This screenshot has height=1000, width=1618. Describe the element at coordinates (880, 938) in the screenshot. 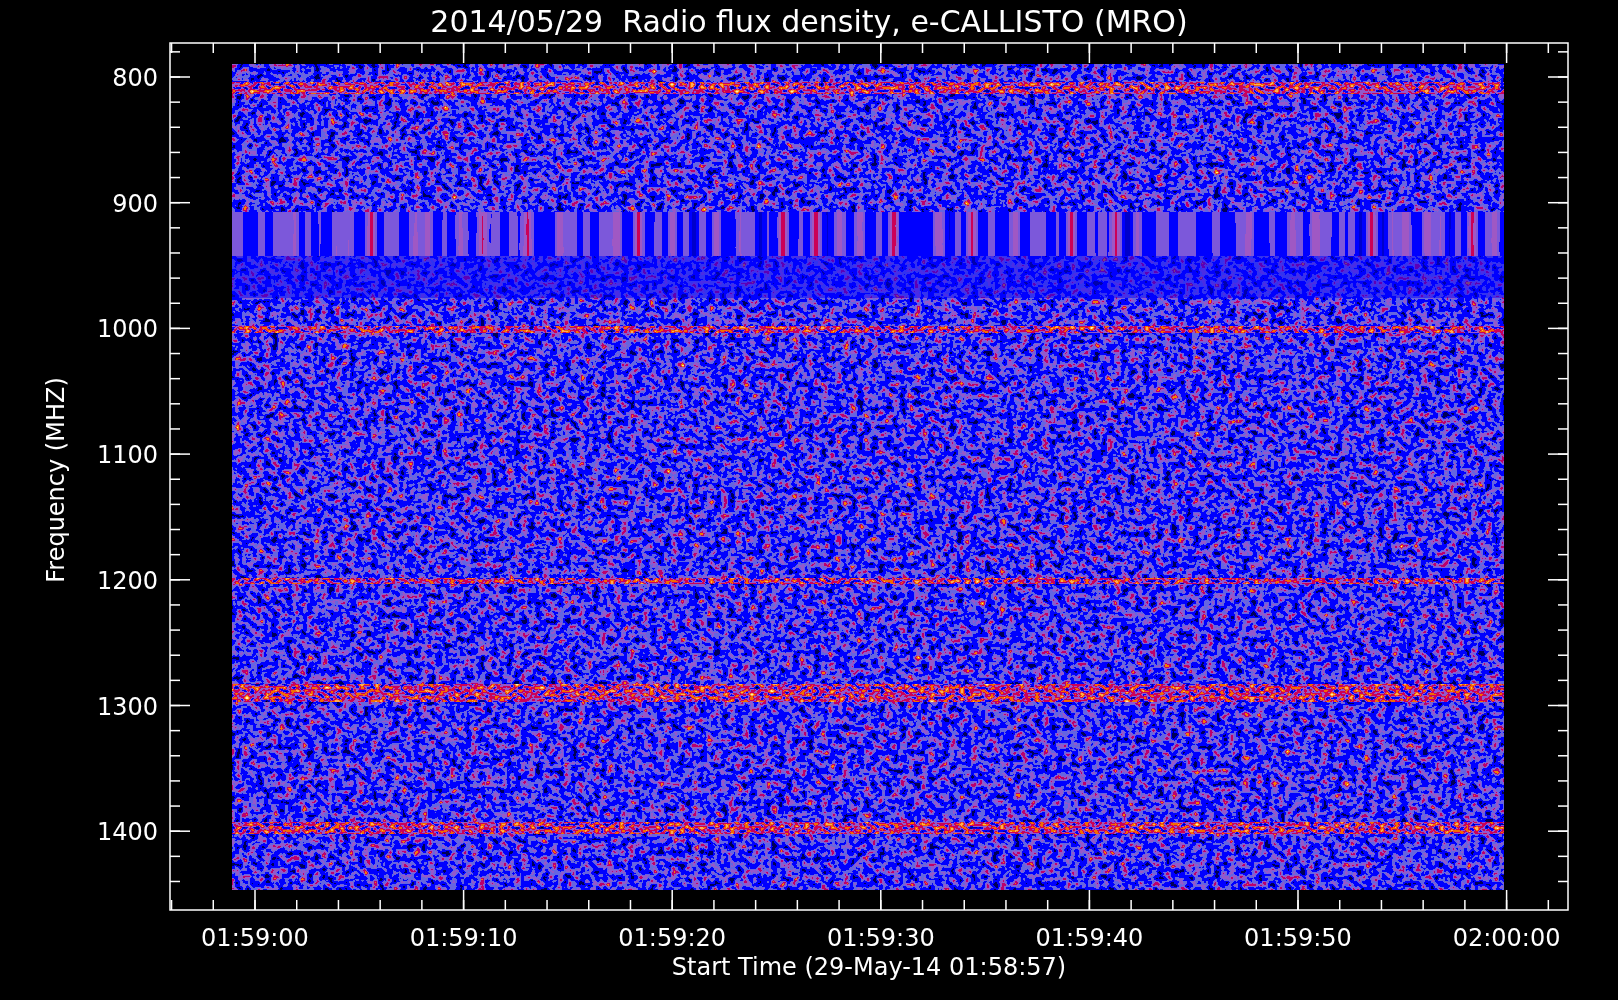

I see `x-tick-label: 01:59:30` at that location.